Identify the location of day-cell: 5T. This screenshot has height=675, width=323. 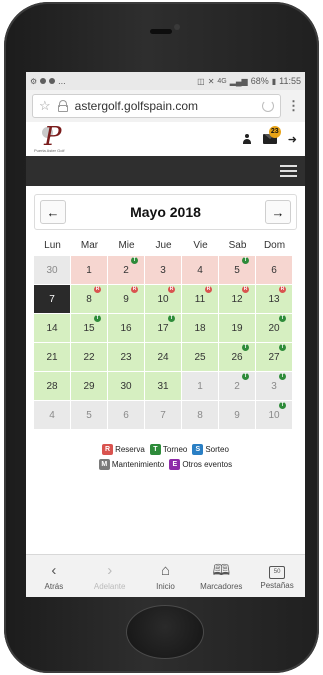
(237, 270).